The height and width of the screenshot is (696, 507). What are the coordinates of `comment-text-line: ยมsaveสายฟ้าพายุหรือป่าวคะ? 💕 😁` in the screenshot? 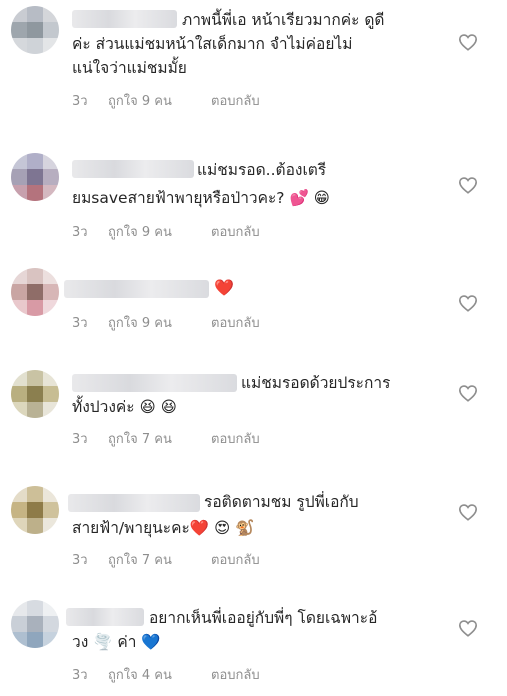 It's located at (201, 198).